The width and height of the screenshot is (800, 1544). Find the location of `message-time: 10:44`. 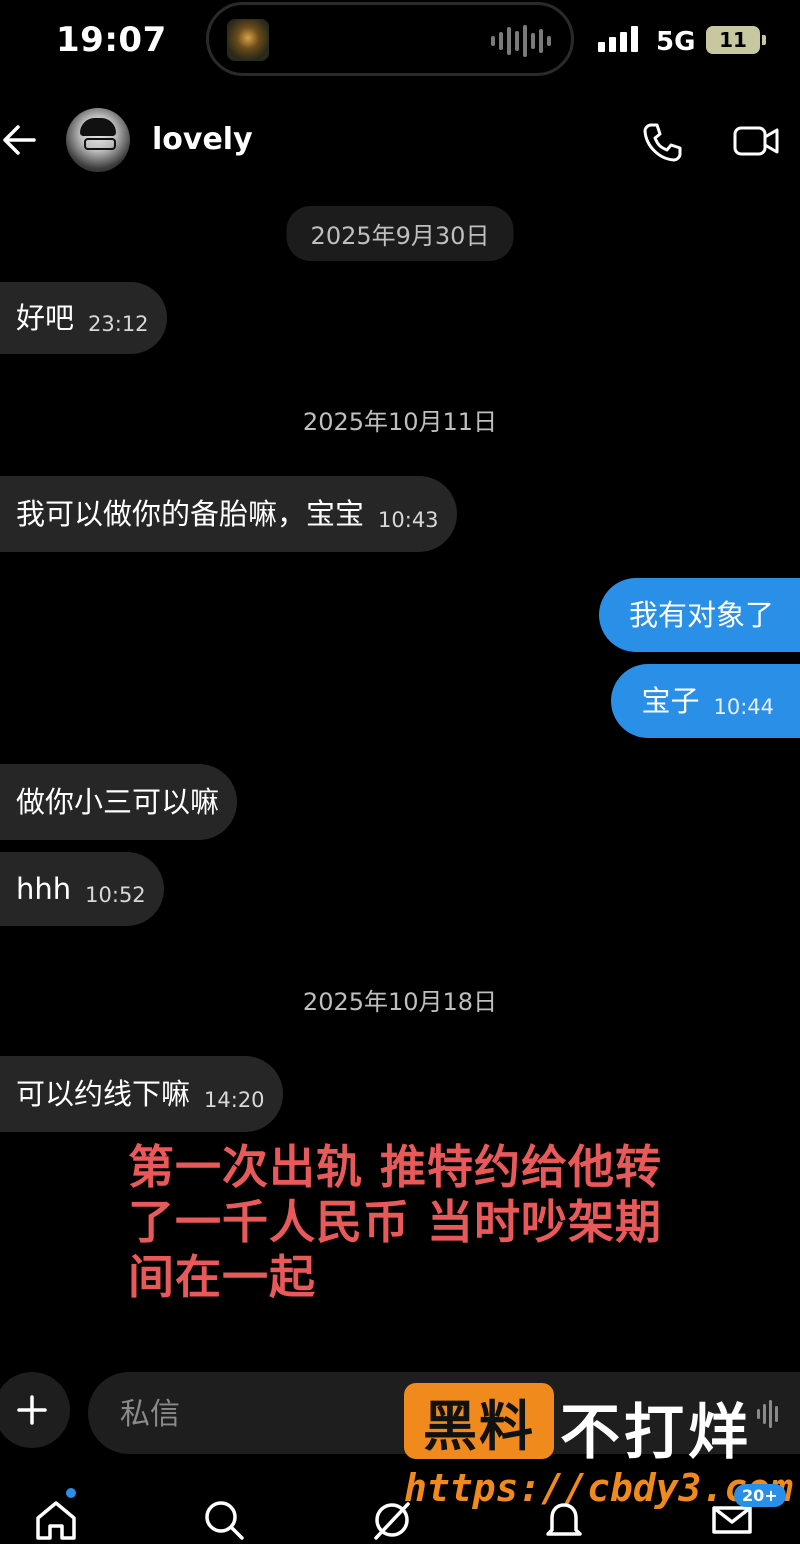

message-time: 10:44 is located at coordinates (743, 706).